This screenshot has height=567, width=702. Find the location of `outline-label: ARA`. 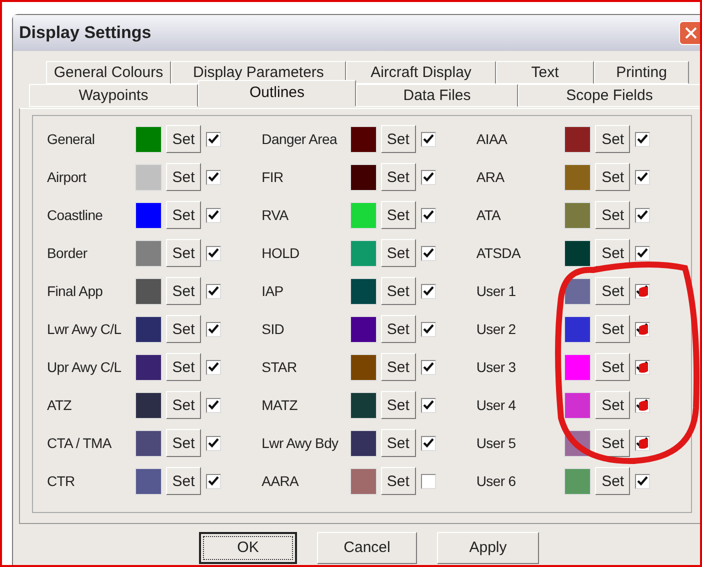

outline-label: ARA is located at coordinates (491, 177).